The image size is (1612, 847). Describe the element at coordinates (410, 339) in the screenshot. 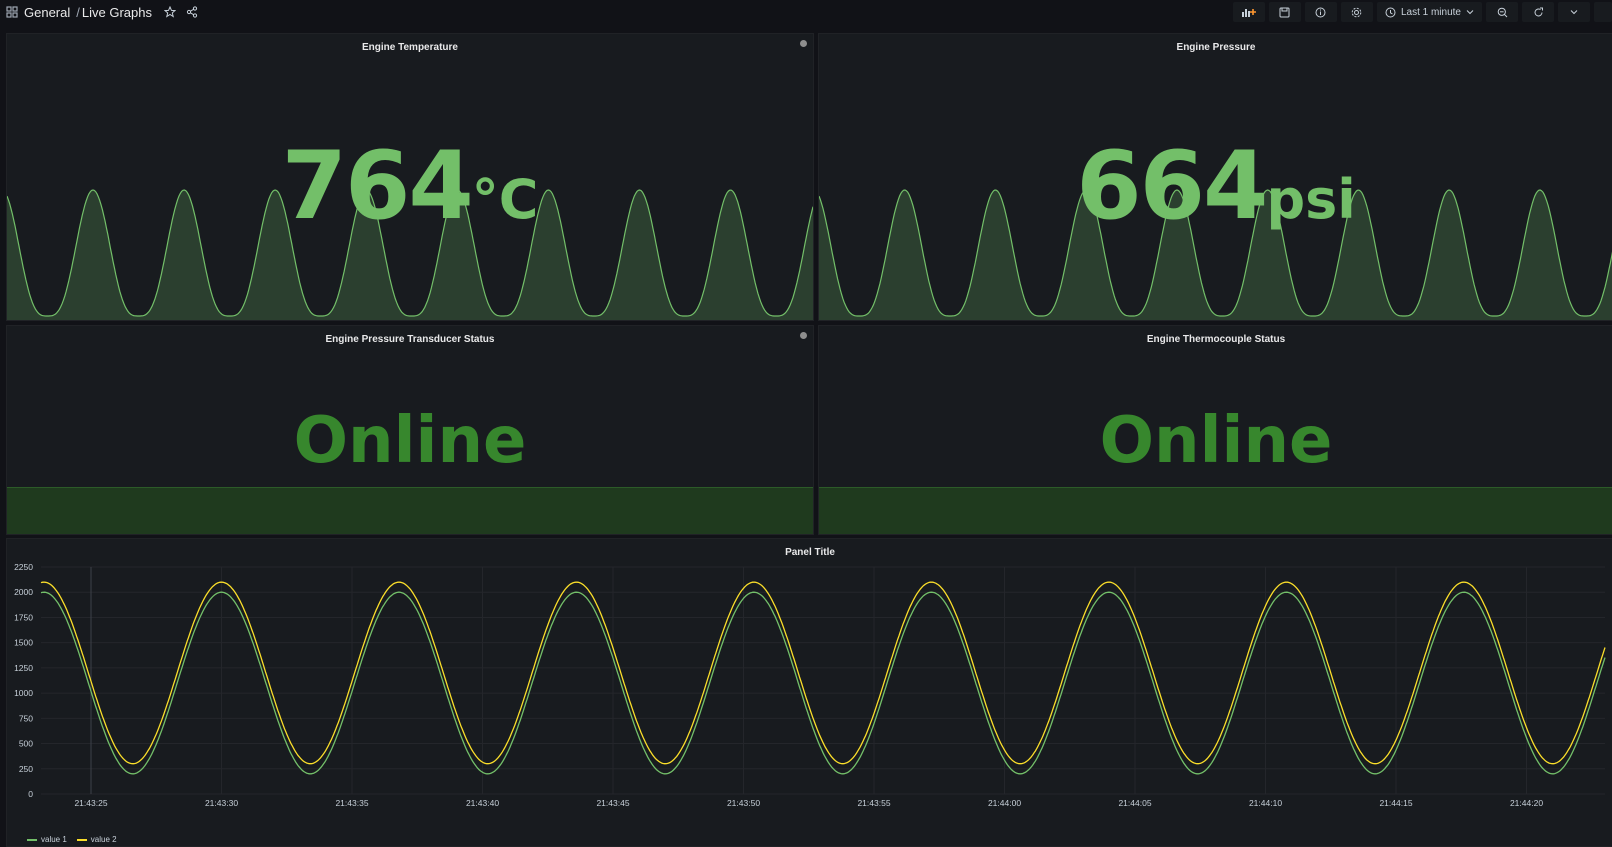

I see `panel-title: Engine Pressure Transducer Status` at that location.